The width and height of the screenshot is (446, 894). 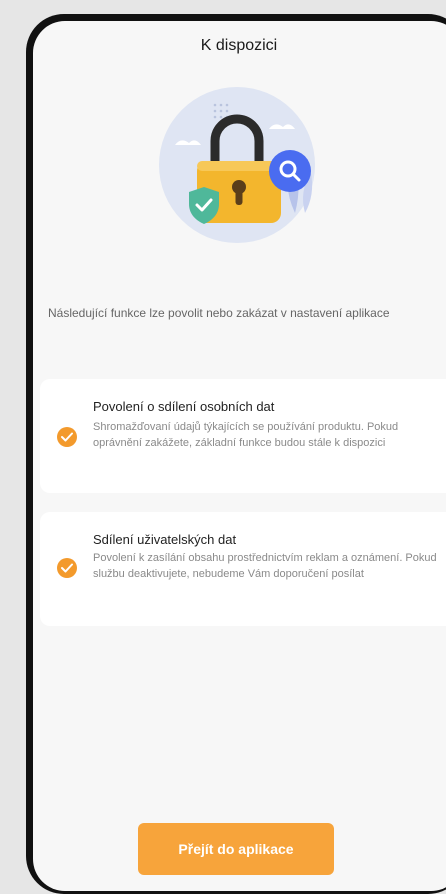 What do you see at coordinates (184, 406) in the screenshot?
I see `permission-title: Povolení o sdílení osobních dat` at bounding box center [184, 406].